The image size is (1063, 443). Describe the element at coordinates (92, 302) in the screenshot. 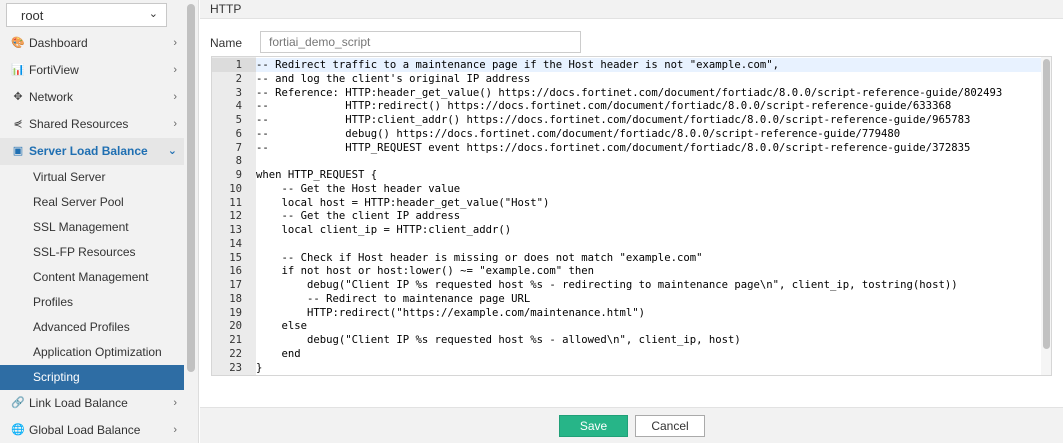

I see `sidebar-subitem: Profiles` at that location.